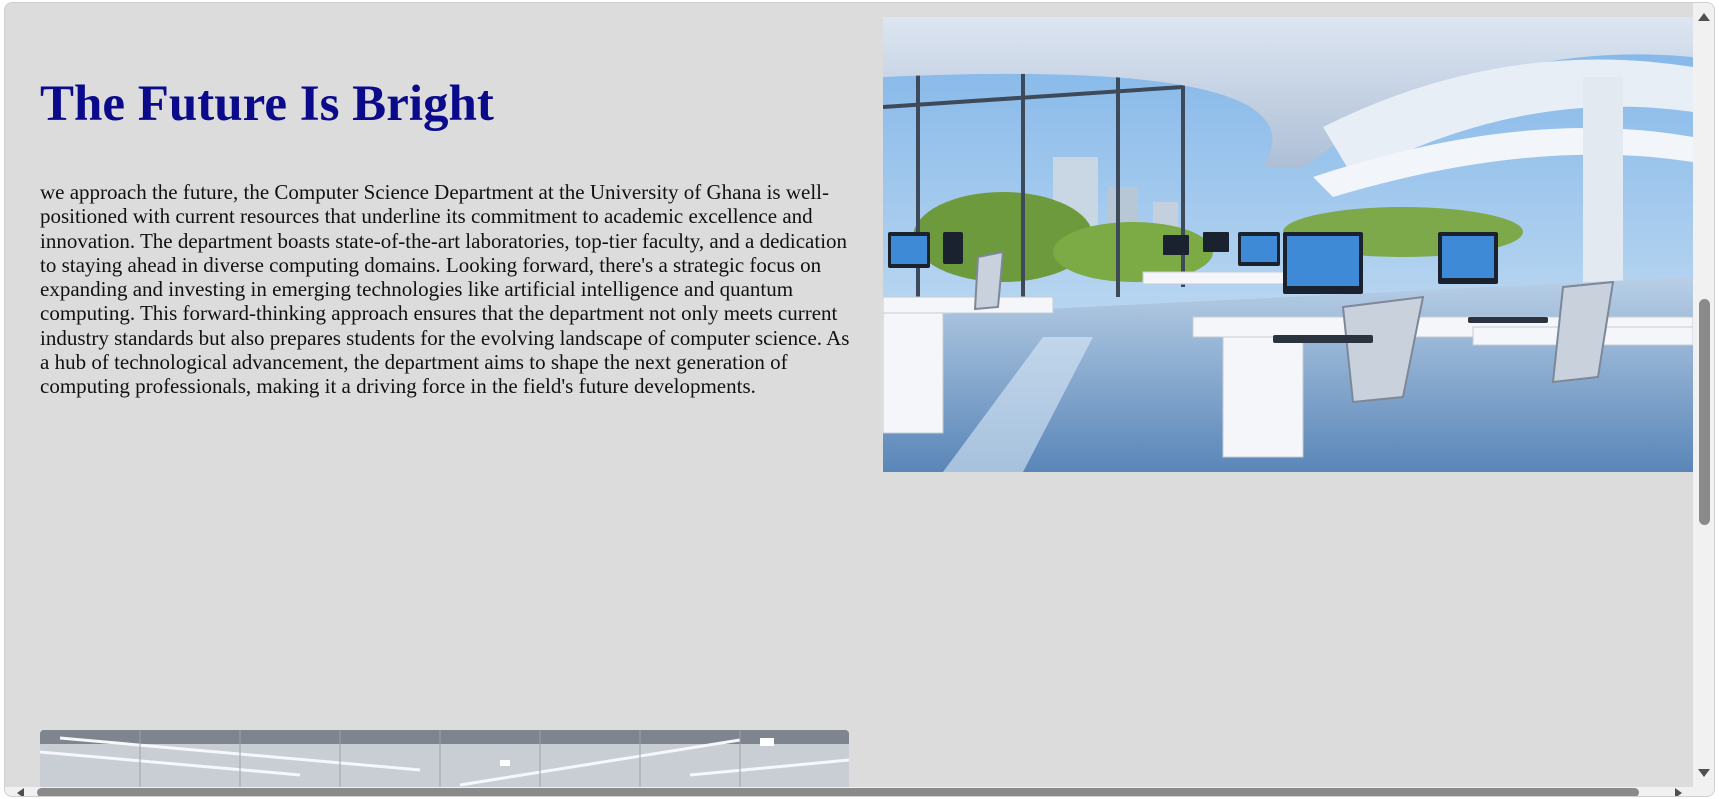 The width and height of the screenshot is (1719, 799). I want to click on scroll-left-button, so click(20, 791).